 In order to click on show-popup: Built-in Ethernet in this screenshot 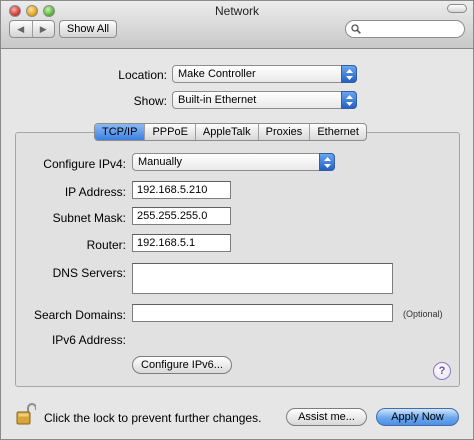, I will do `click(264, 100)`.